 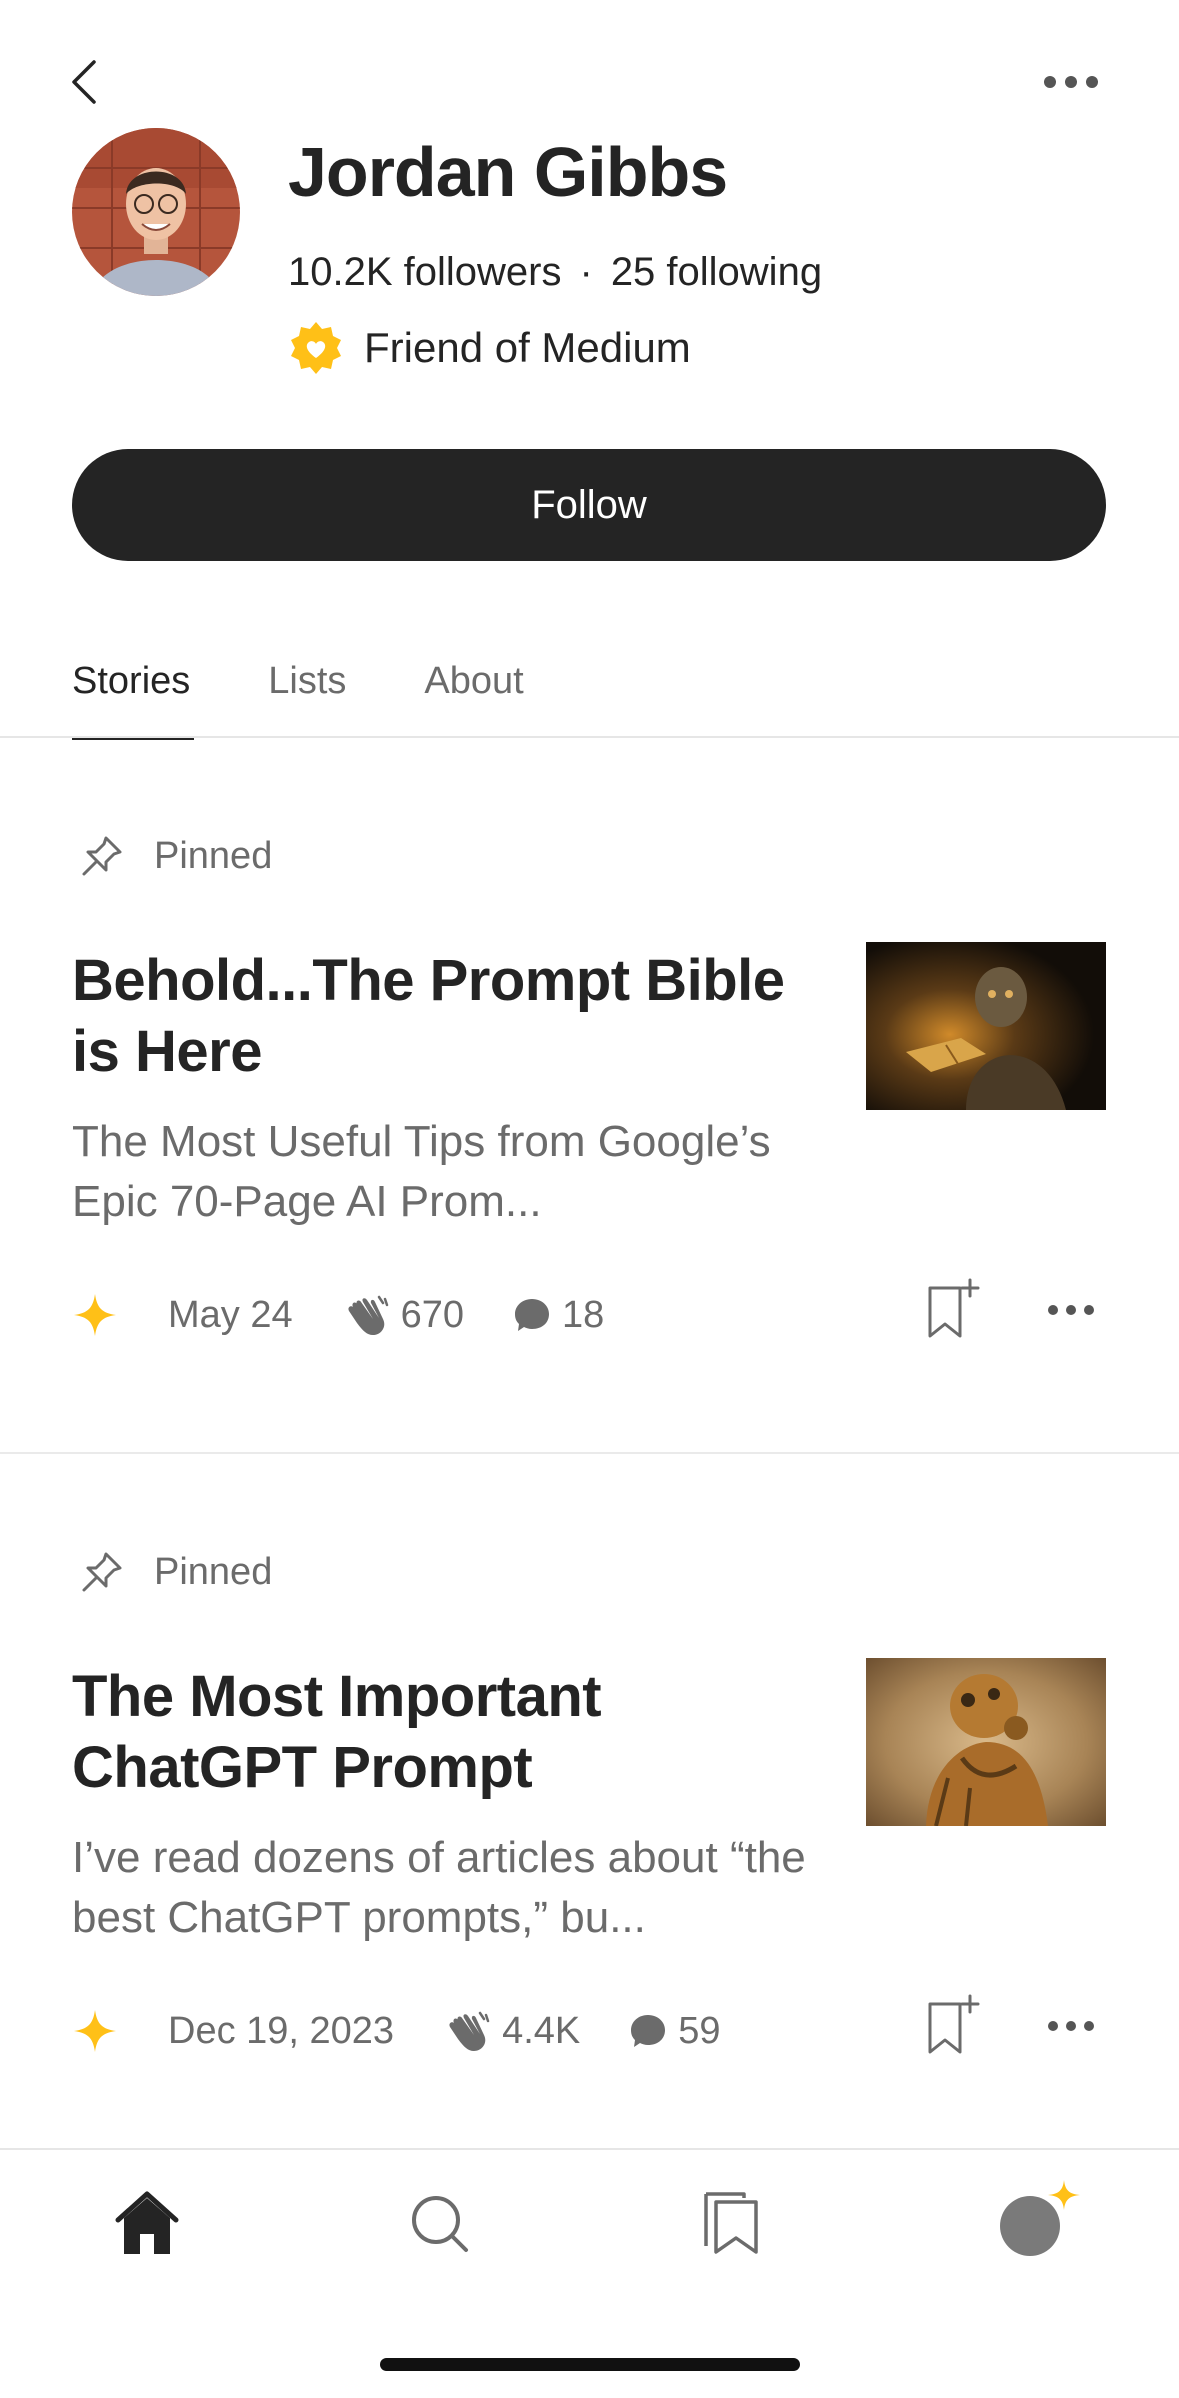 I want to click on clap-count: 670, so click(x=403, y=1315).